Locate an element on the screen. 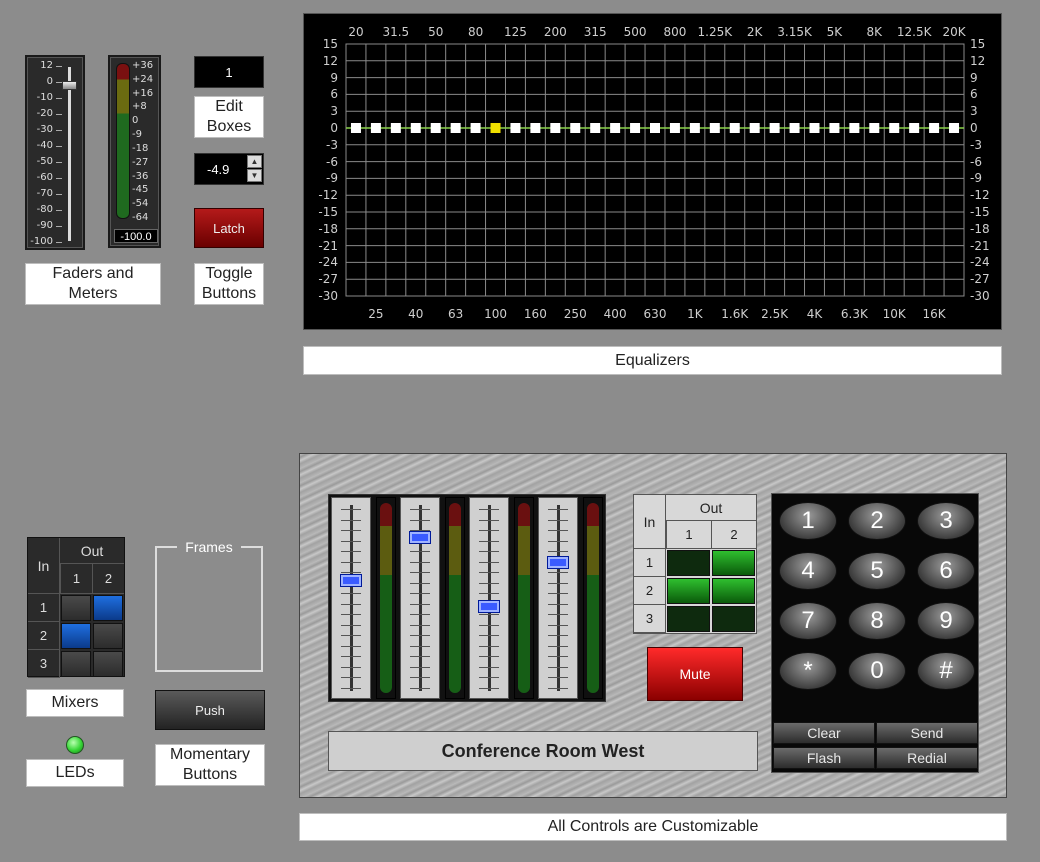  eq-freq-label: 16K is located at coordinates (934, 314).